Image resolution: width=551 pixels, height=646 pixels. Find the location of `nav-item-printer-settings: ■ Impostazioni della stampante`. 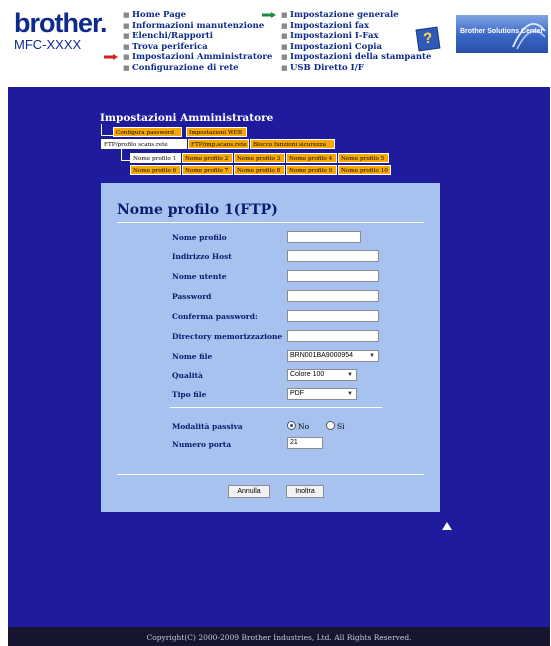

nav-item-printer-settings: ■ Impostazioni della stampante is located at coordinates (354, 57).